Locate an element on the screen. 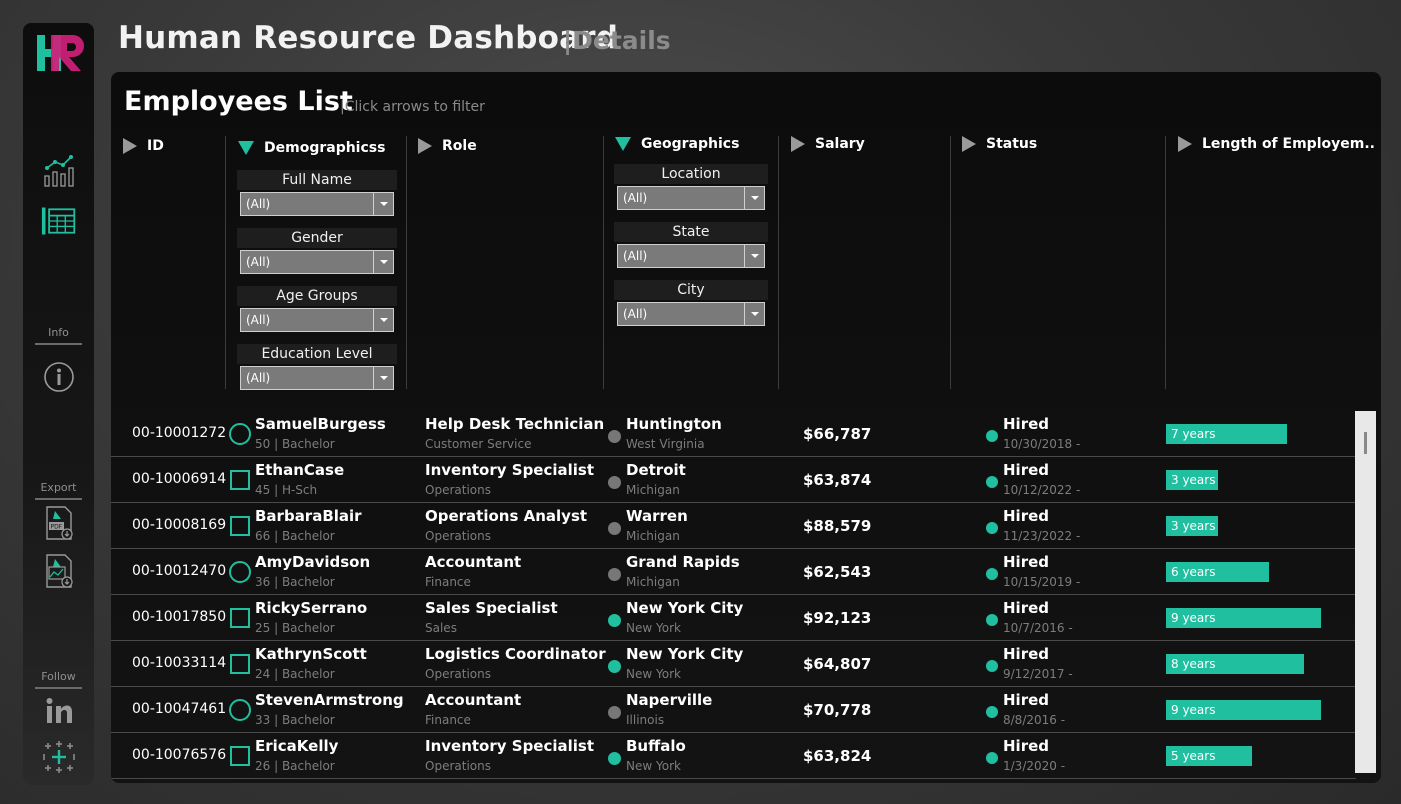 The image size is (1401, 804). column-header-geographics: Geographics is located at coordinates (677, 144).